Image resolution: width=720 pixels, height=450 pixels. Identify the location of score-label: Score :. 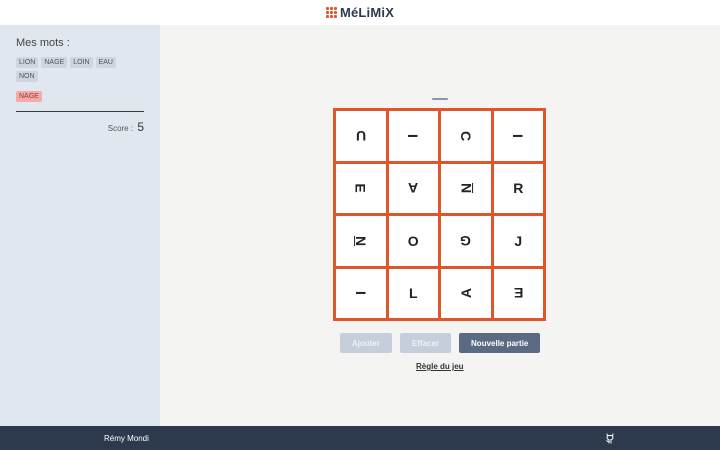
(120, 128).